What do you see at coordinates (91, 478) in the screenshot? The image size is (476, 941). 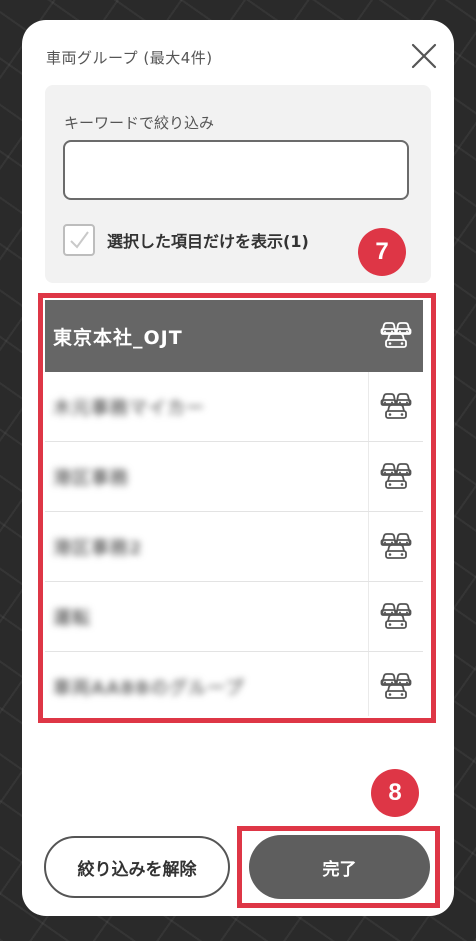 I see `group-name: 港区事務` at bounding box center [91, 478].